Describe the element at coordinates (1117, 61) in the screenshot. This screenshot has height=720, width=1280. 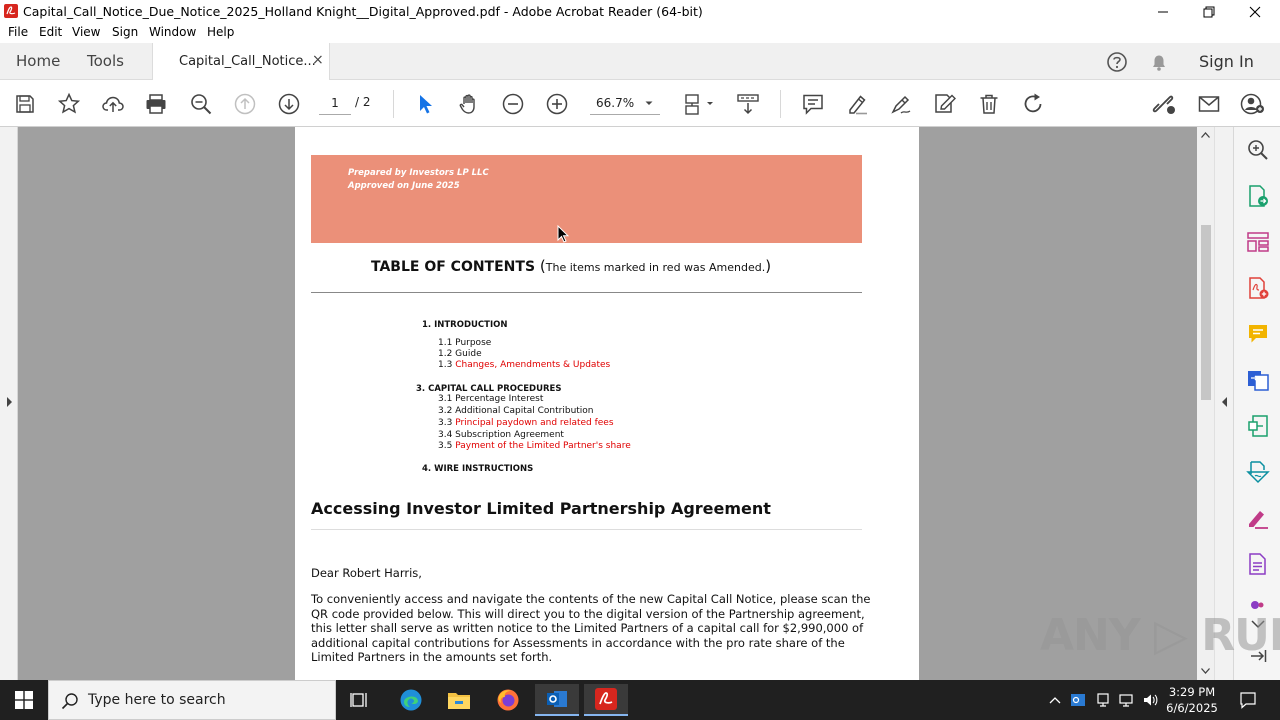
I see `help-icon` at that location.